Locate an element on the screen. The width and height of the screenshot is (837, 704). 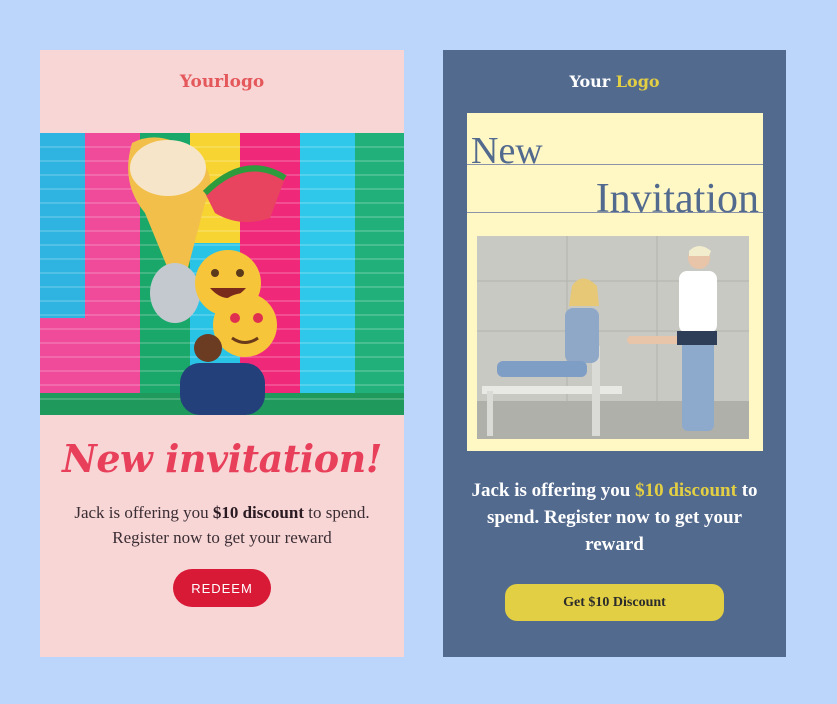
blue-text-highlight: $10 discount is located at coordinates (686, 490).